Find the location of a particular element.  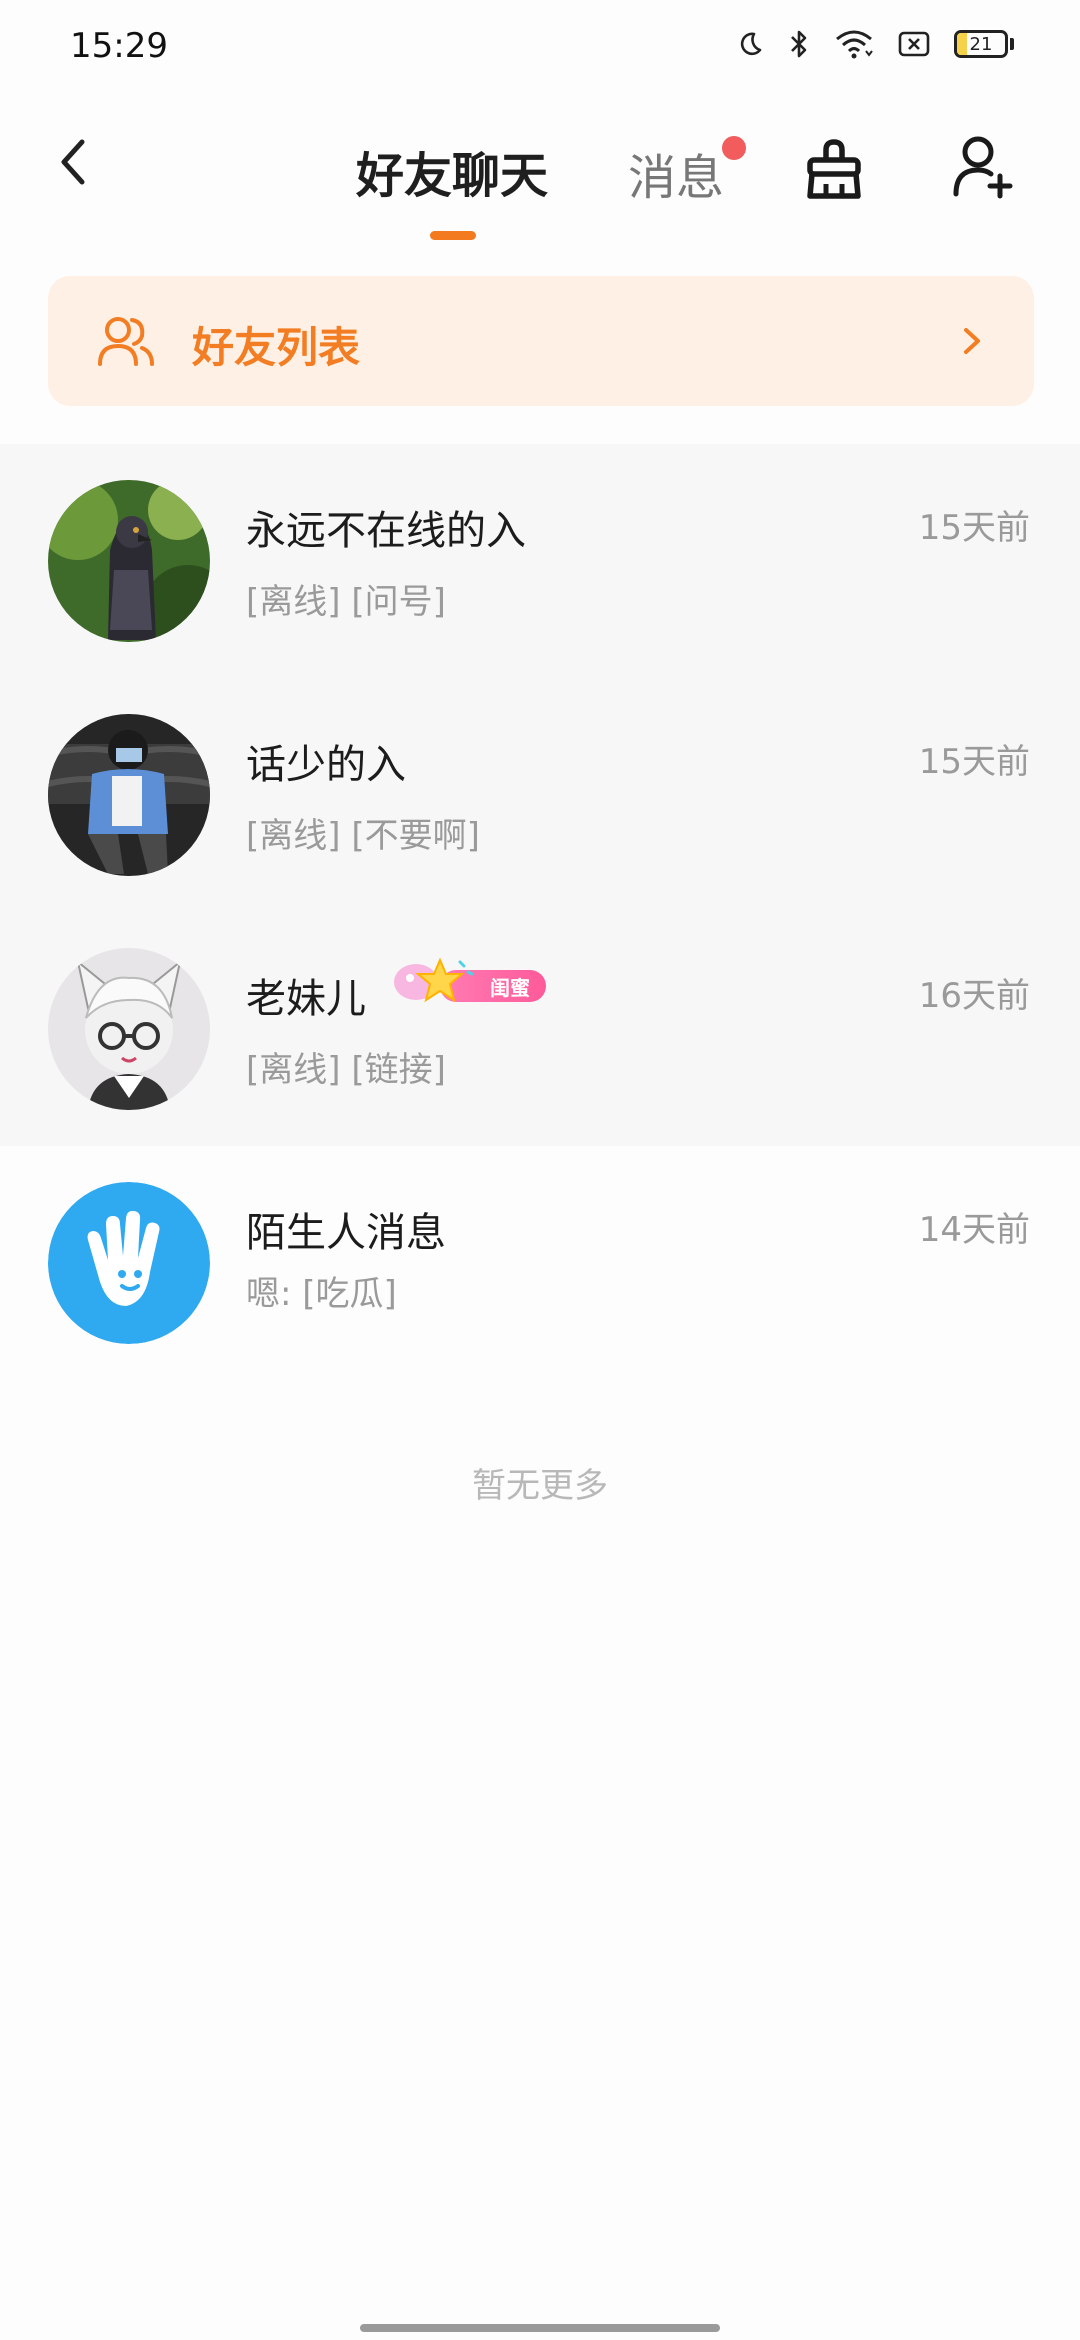

star-icon is located at coordinates (434, 980).